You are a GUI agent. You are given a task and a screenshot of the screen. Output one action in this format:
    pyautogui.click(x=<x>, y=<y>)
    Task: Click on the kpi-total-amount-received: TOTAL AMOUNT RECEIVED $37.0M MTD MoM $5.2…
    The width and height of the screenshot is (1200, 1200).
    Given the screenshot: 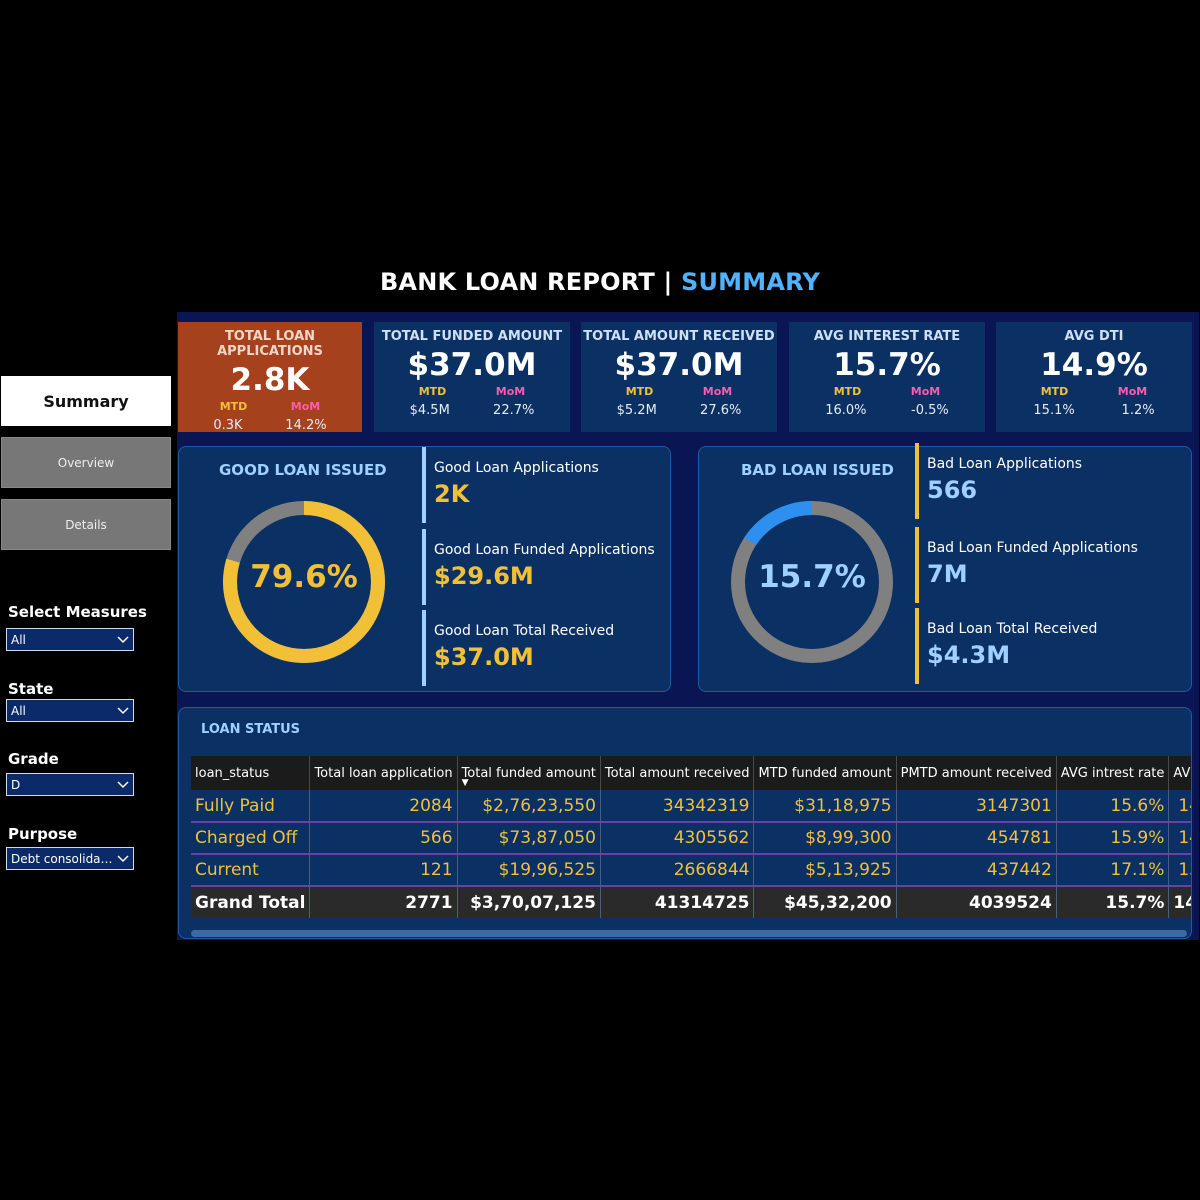 What is the action you would take?
    pyautogui.click(x=679, y=377)
    